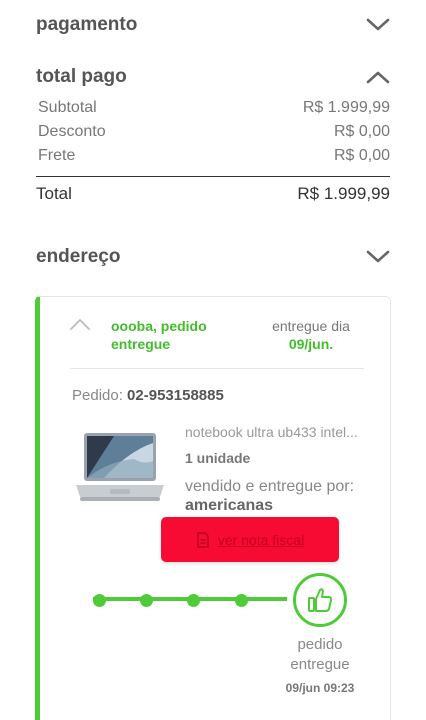 Image resolution: width=426 pixels, height=720 pixels. I want to click on summary-divider, so click(213, 176).